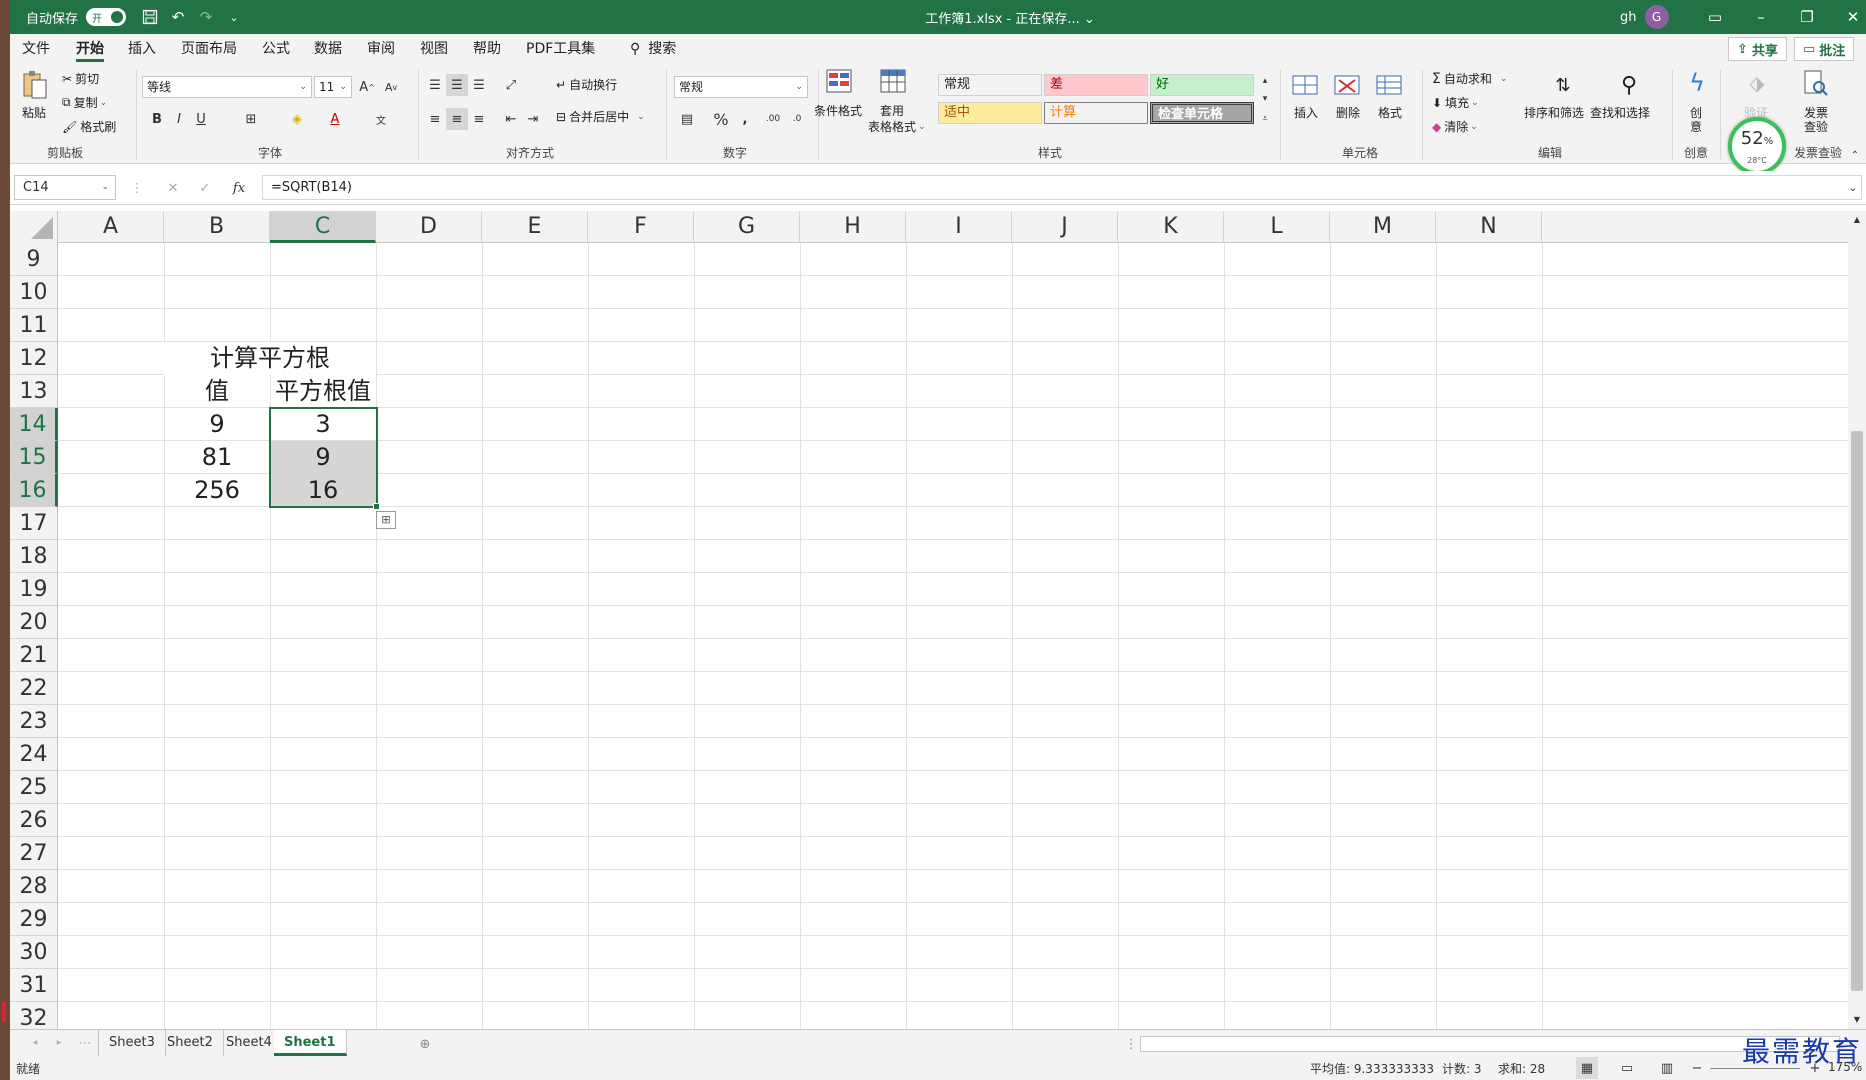  Describe the element at coordinates (1857, 1019) in the screenshot. I see `scroll-down-icon: ▼` at that location.